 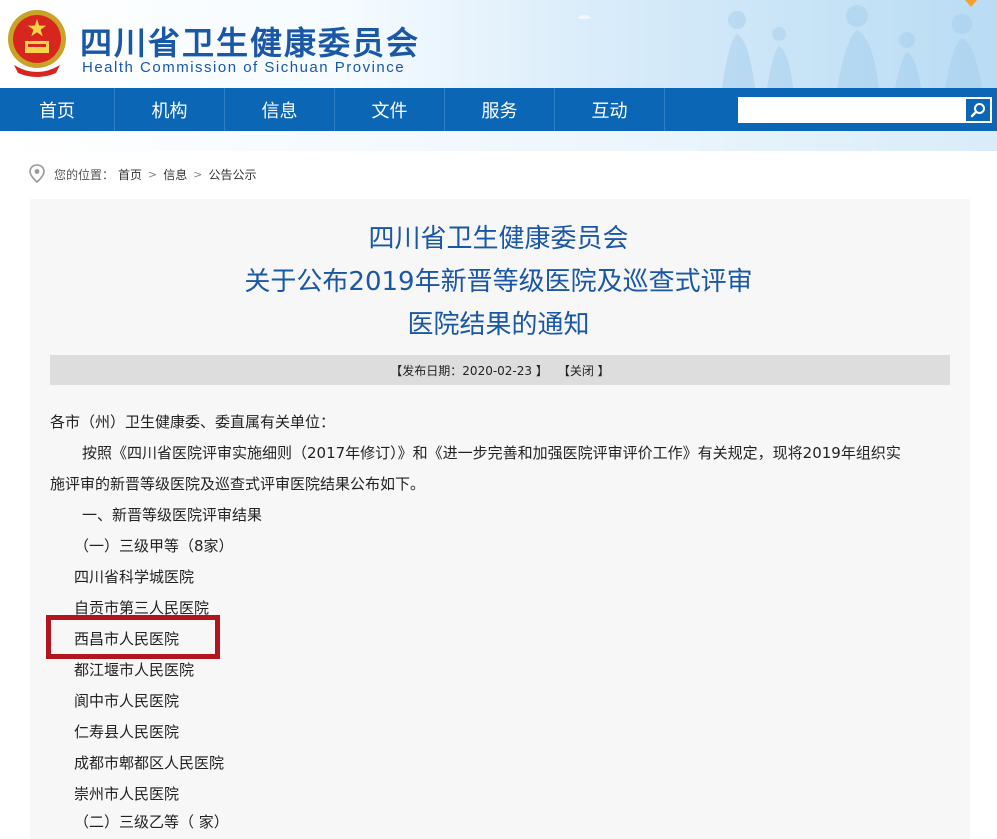 What do you see at coordinates (584, 370) in the screenshot?
I see `close-link: 【关闭 】` at bounding box center [584, 370].